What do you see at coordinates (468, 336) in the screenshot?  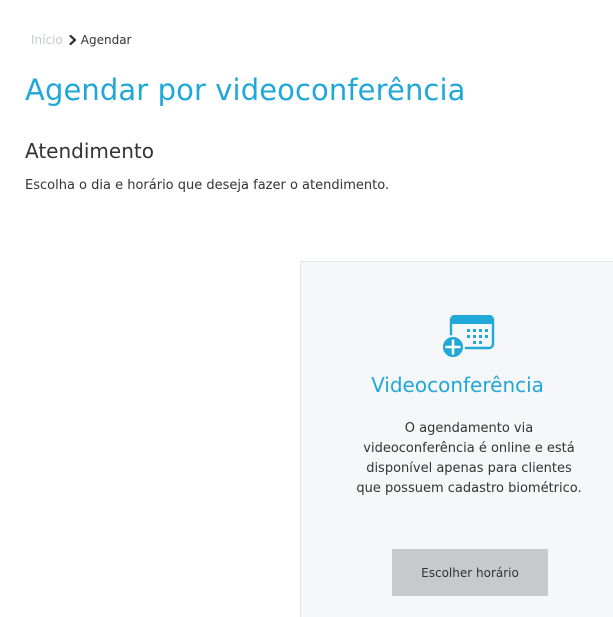 I see `calendar-plus-icon` at bounding box center [468, 336].